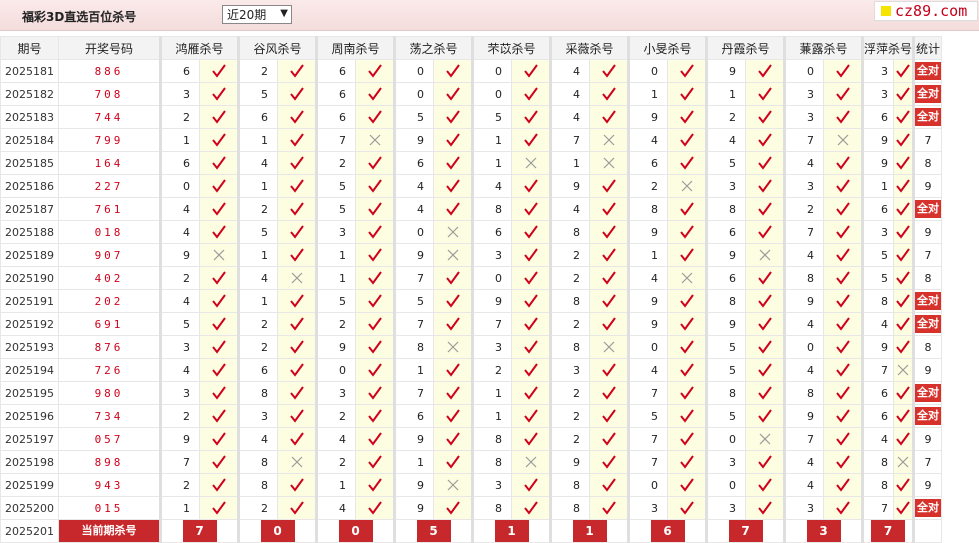 Image resolution: width=979 pixels, height=543 pixels. What do you see at coordinates (355, 48) in the screenshot?
I see `column-header-expert-3: 周南杀号` at bounding box center [355, 48].